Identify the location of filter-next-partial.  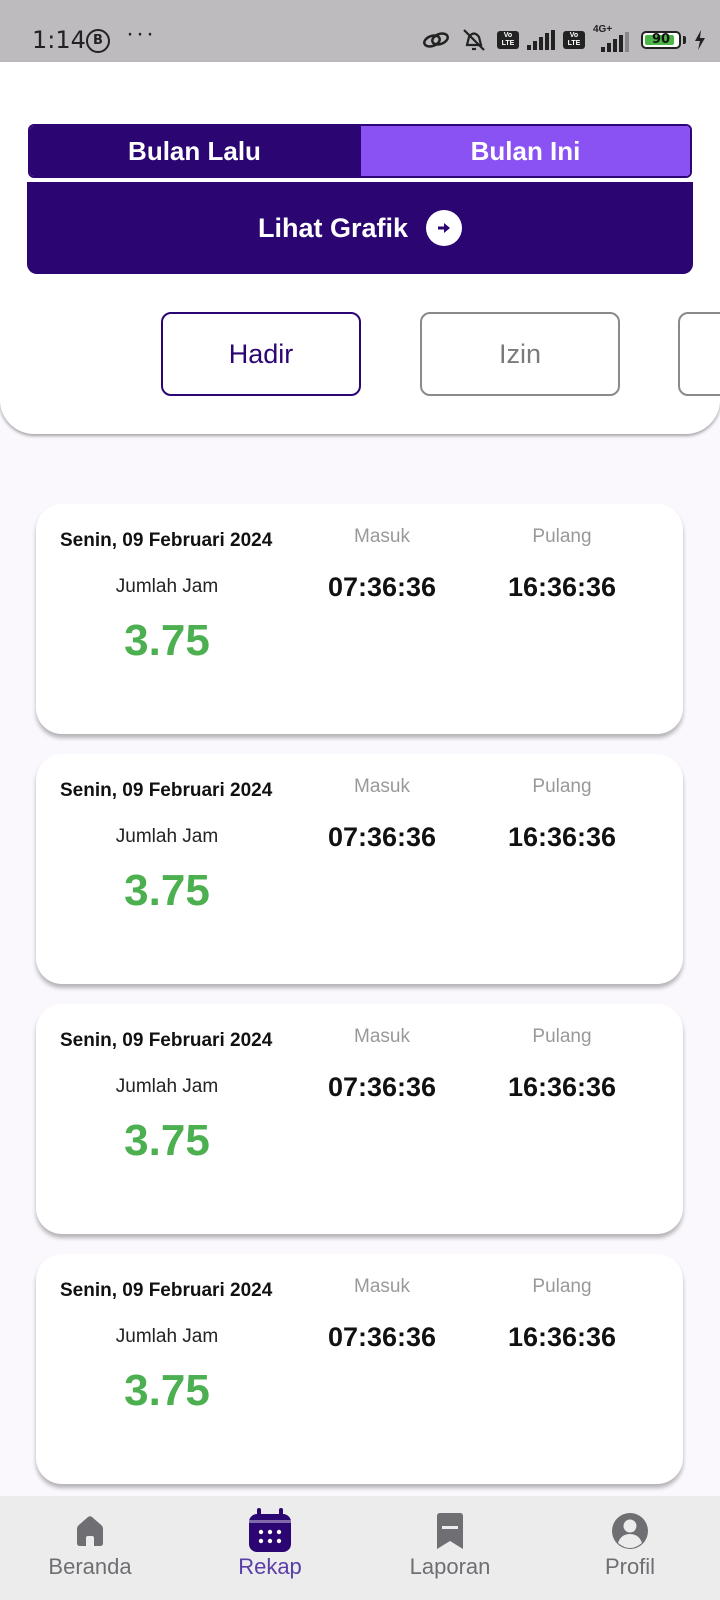
(699, 354).